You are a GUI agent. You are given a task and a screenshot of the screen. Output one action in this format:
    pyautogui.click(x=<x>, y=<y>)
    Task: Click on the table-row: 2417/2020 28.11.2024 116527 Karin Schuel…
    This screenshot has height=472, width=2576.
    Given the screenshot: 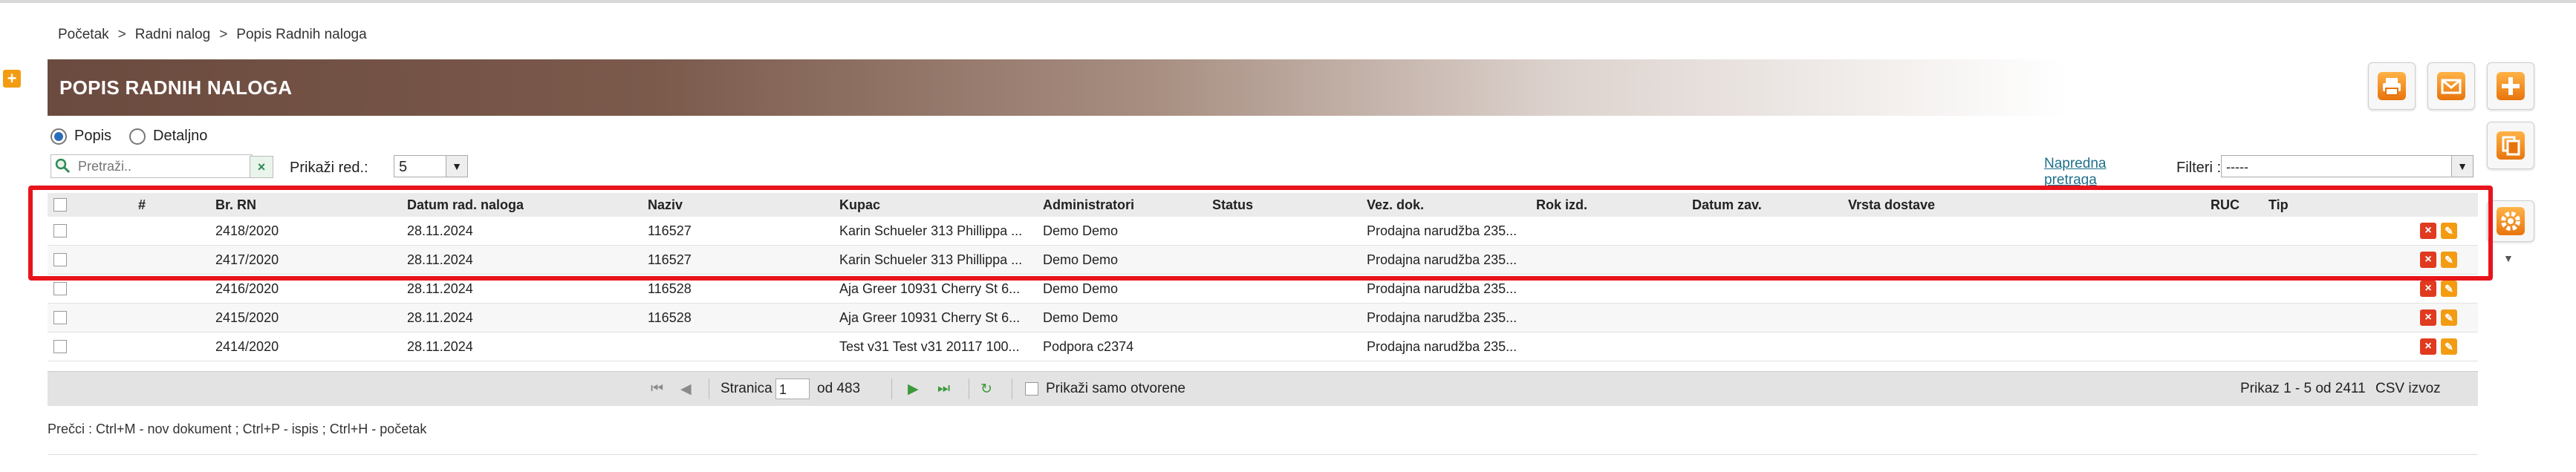 What is the action you would take?
    pyautogui.click(x=1263, y=260)
    